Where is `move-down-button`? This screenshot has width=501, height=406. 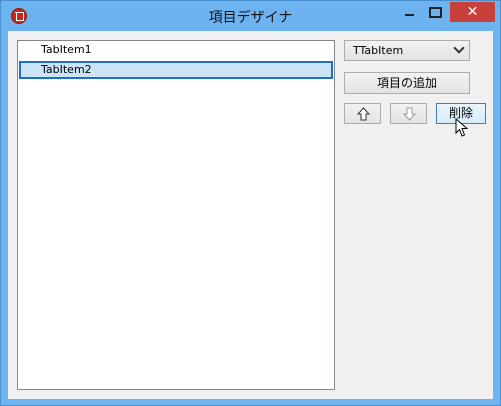
move-down-button is located at coordinates (408, 113).